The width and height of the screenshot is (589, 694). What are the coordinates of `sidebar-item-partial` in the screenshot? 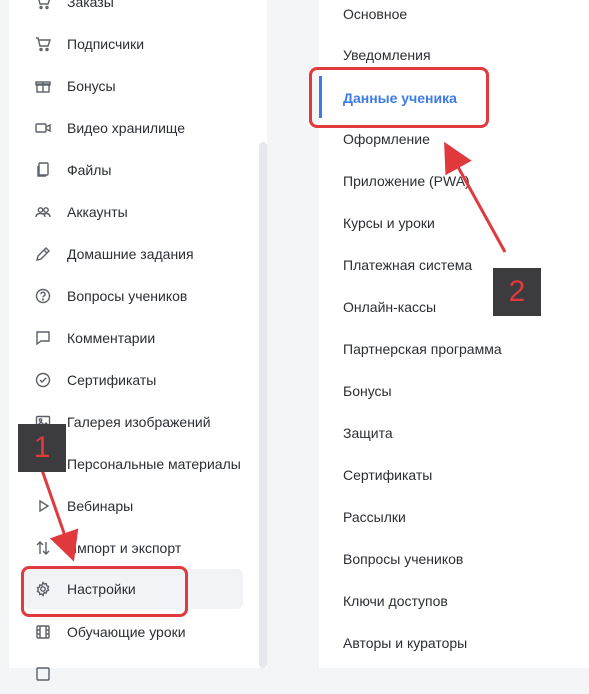 It's located at (133, 674).